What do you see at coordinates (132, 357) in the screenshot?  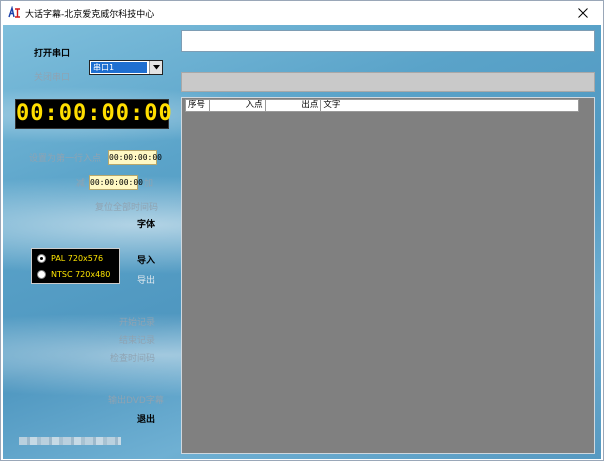 I see `check-timecode-button: 检查时间码` at bounding box center [132, 357].